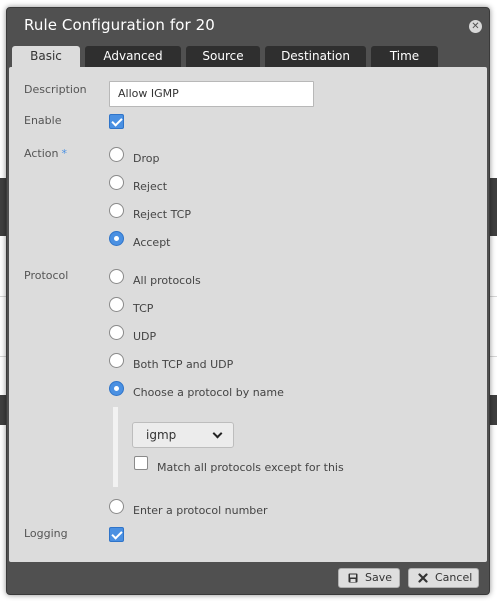 The height and width of the screenshot is (601, 497). Describe the element at coordinates (183, 364) in the screenshot. I see `protocol-both-label: Both TCP and UDP` at that location.